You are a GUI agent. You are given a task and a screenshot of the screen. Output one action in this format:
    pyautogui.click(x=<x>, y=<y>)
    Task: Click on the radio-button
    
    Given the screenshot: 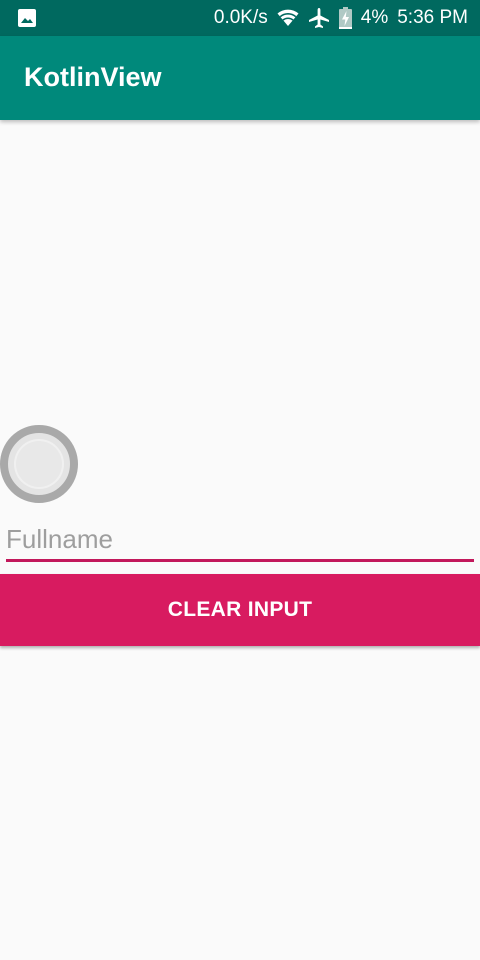 What is the action you would take?
    pyautogui.click(x=39, y=464)
    